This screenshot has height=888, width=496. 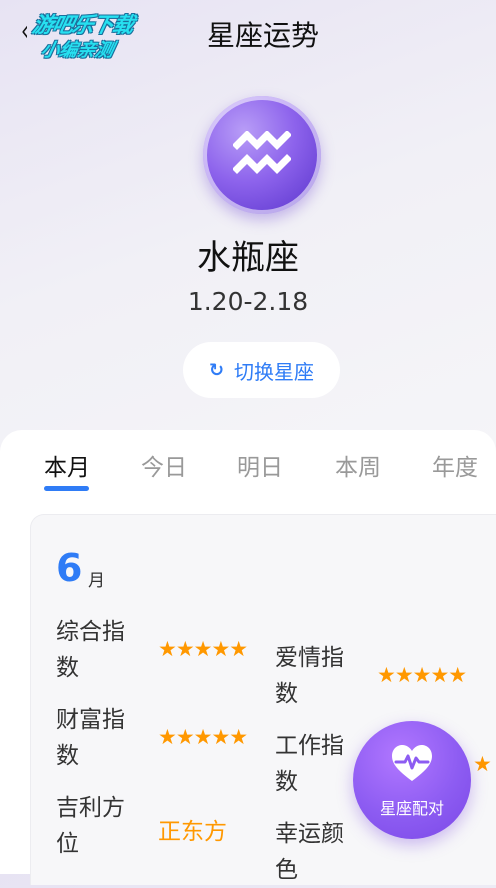 I want to click on refresh-icon: ↻, so click(x=216, y=370).